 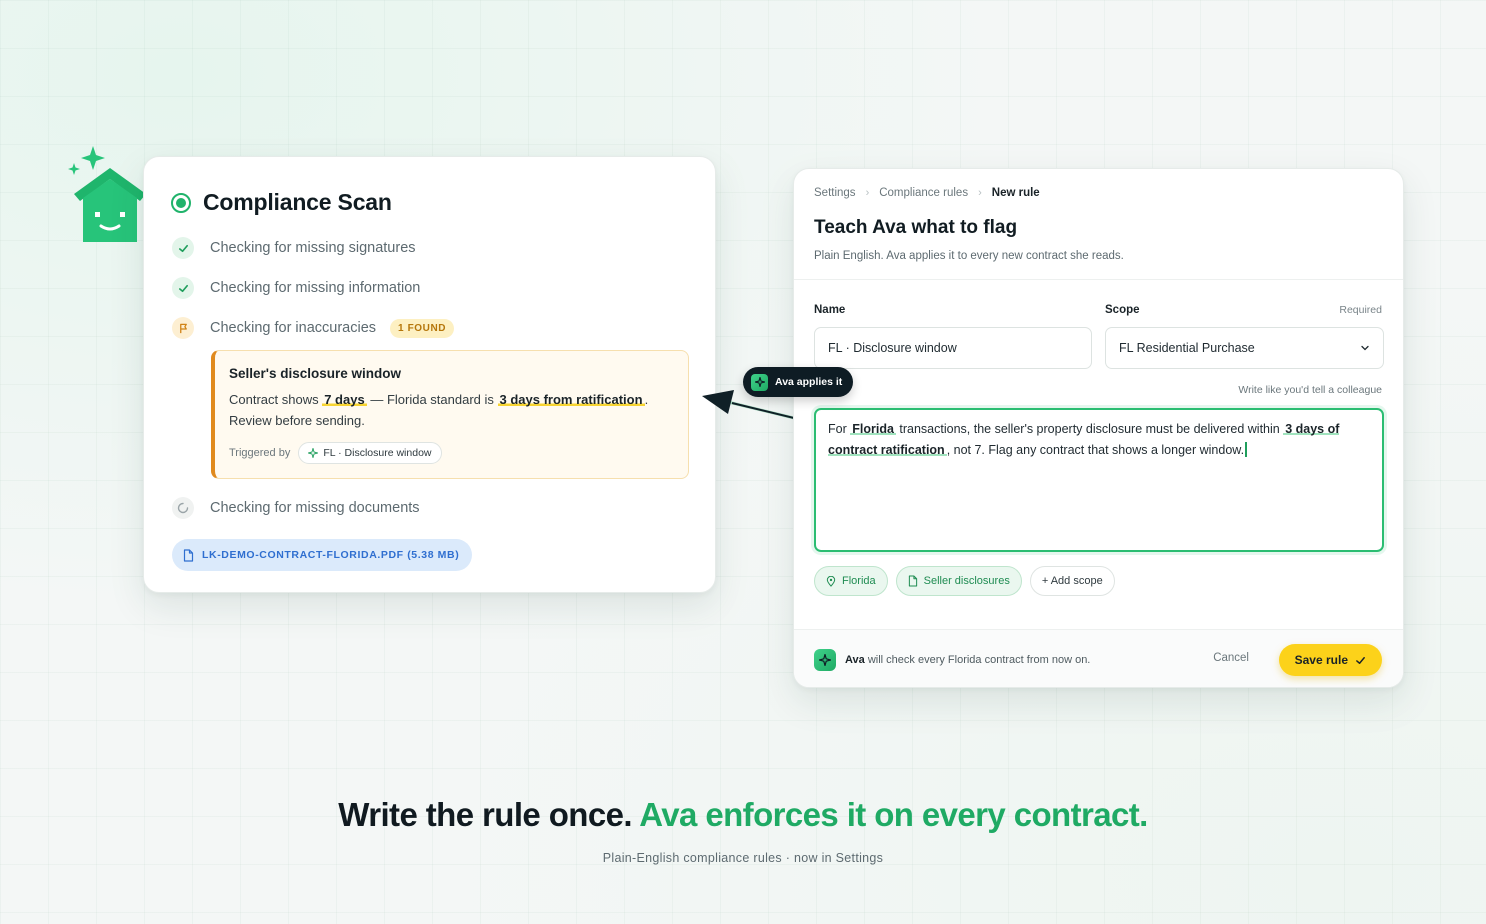 I want to click on breadcrumb: Settings › Compliance rules › New rule, so click(x=927, y=193).